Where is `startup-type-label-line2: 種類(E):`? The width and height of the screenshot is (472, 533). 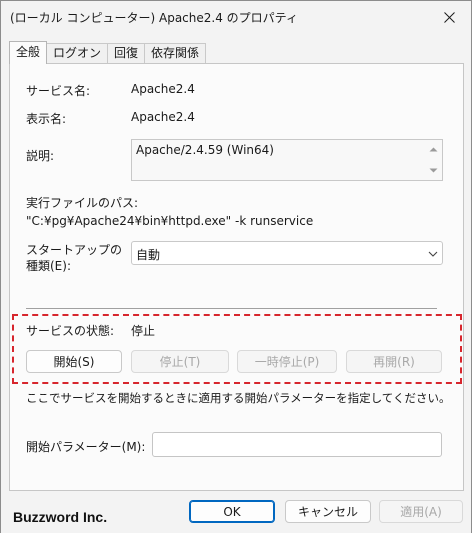
startup-type-label-line2: 種類(E): is located at coordinates (48, 266).